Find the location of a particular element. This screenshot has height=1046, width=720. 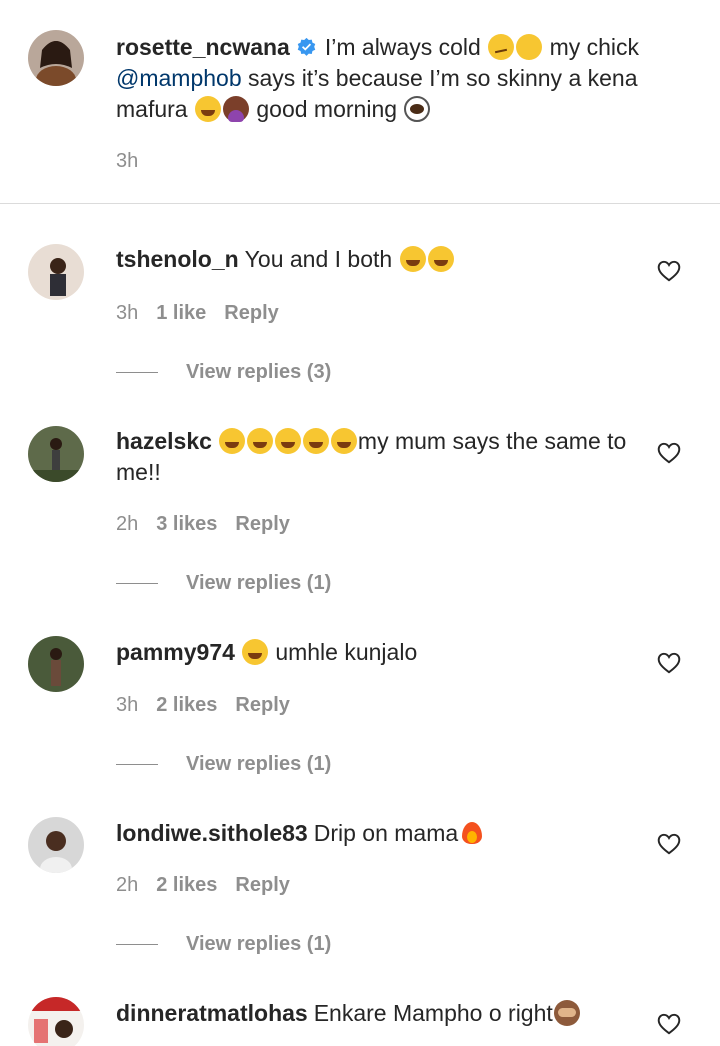

fire-emoji-icon is located at coordinates (472, 833).